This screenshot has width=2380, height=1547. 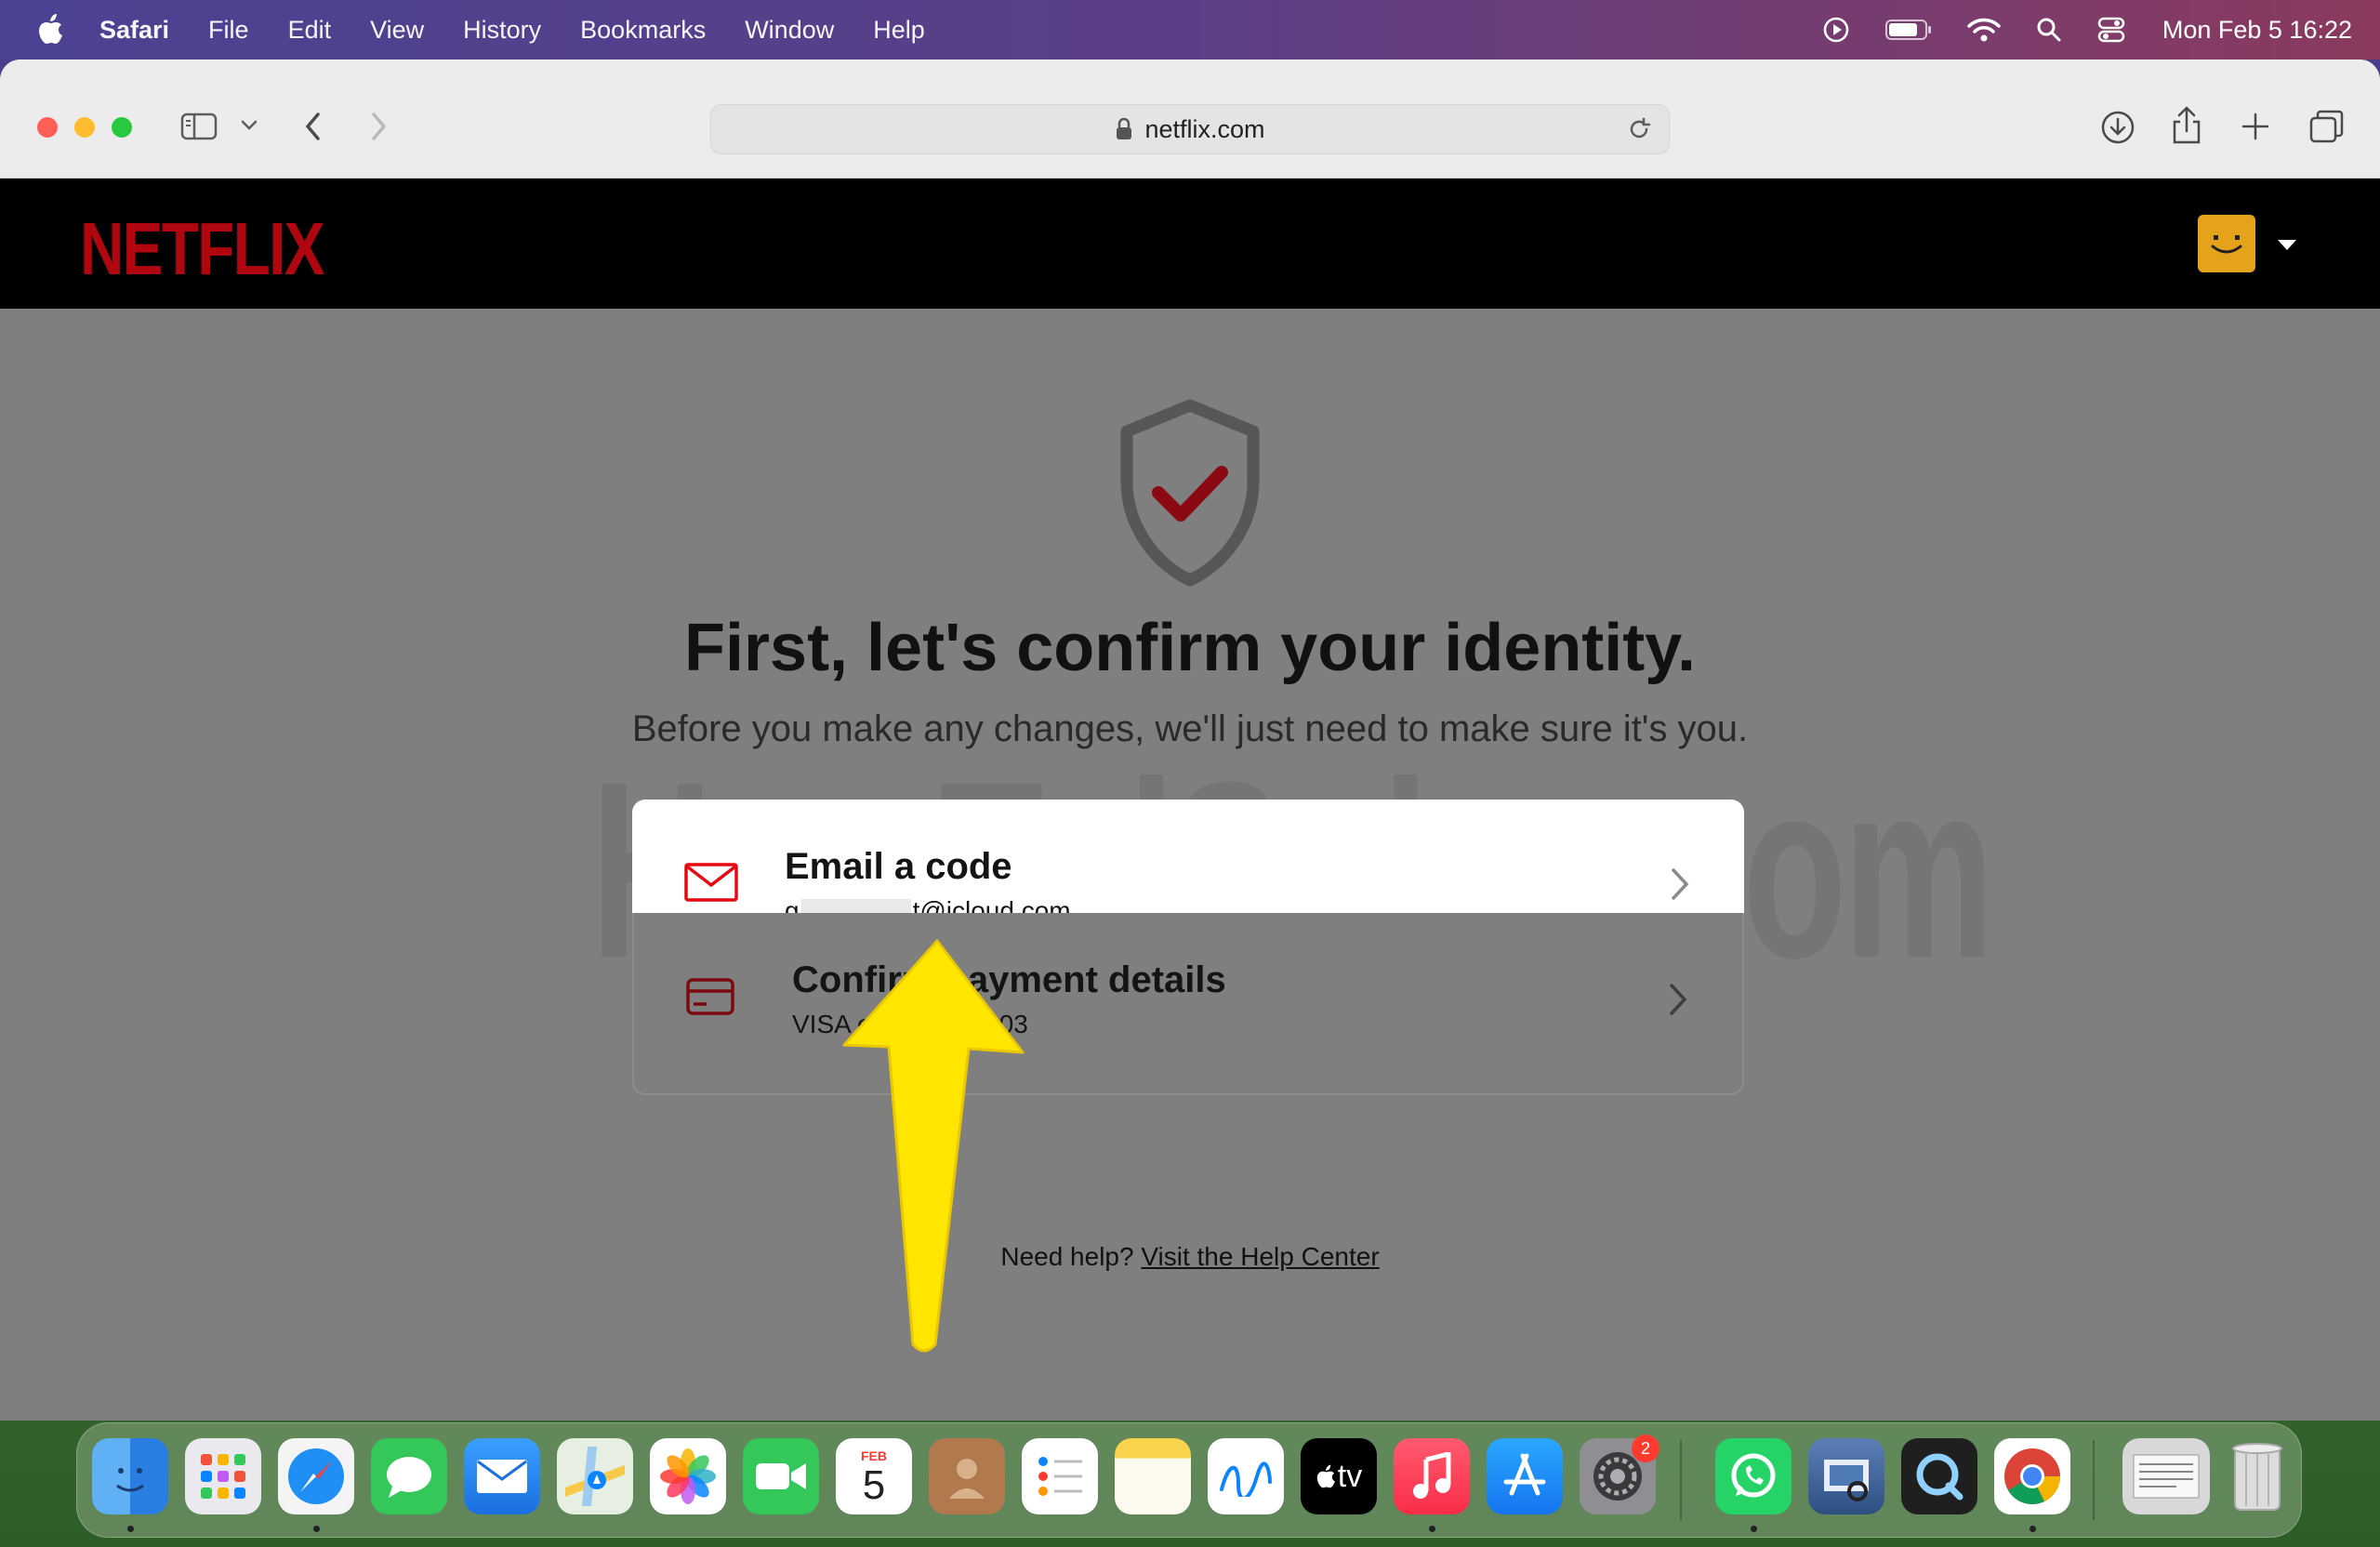 What do you see at coordinates (313, 126) in the screenshot?
I see `back-button-icon` at bounding box center [313, 126].